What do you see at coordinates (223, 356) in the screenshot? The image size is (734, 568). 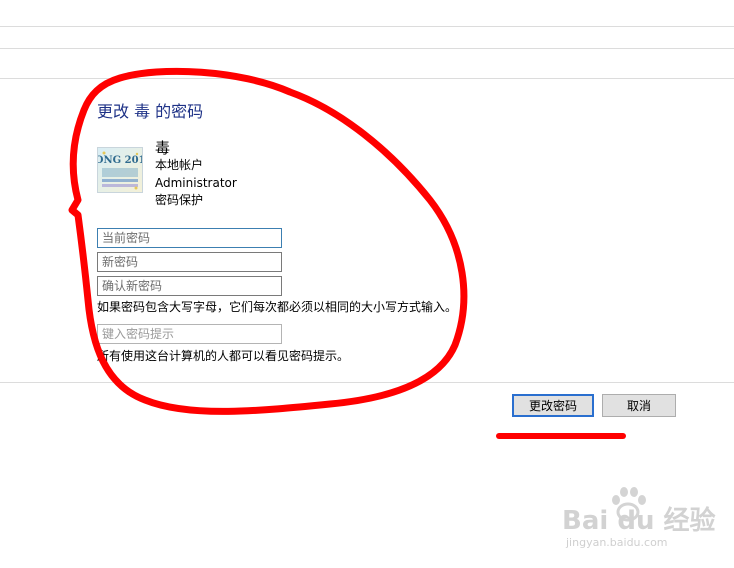 I see `hint-visibility-note: 所有使用这台计算机的人都可以看见密码提示。` at bounding box center [223, 356].